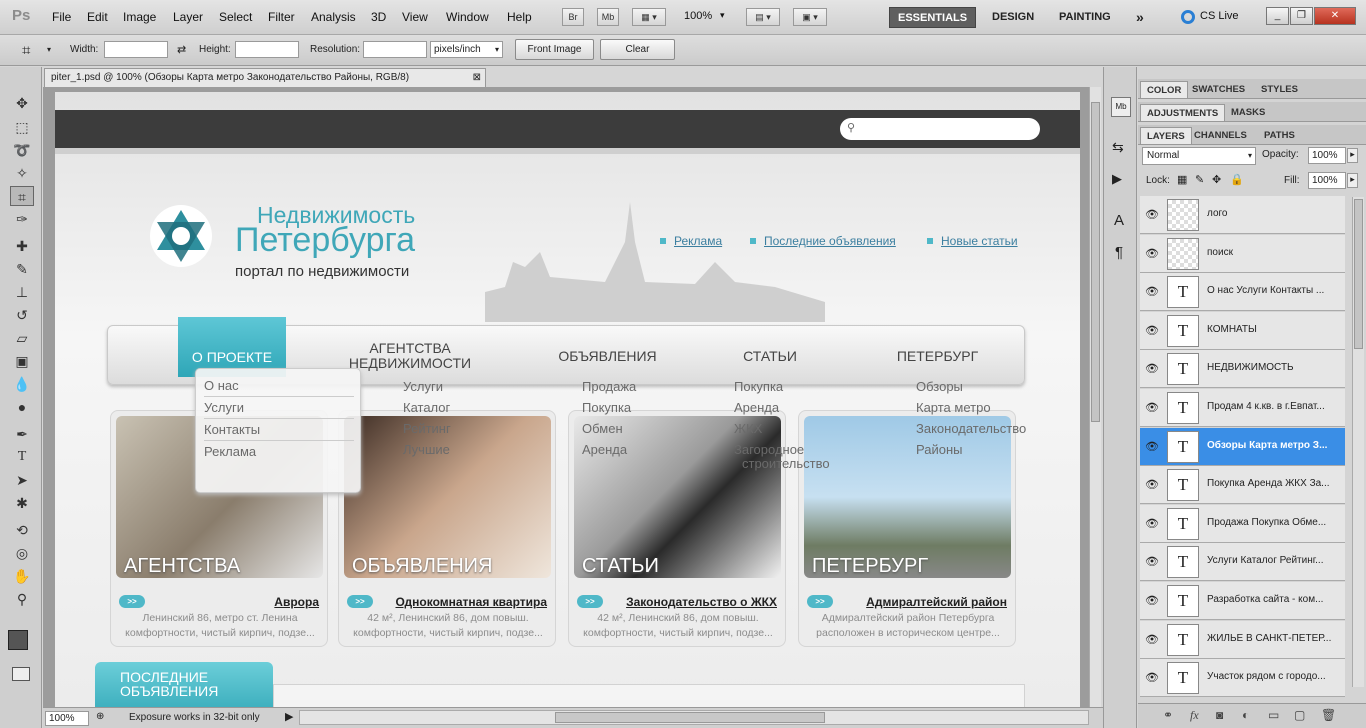  What do you see at coordinates (1140, 17) in the screenshot?
I see `workspace-more-button: »` at bounding box center [1140, 17].